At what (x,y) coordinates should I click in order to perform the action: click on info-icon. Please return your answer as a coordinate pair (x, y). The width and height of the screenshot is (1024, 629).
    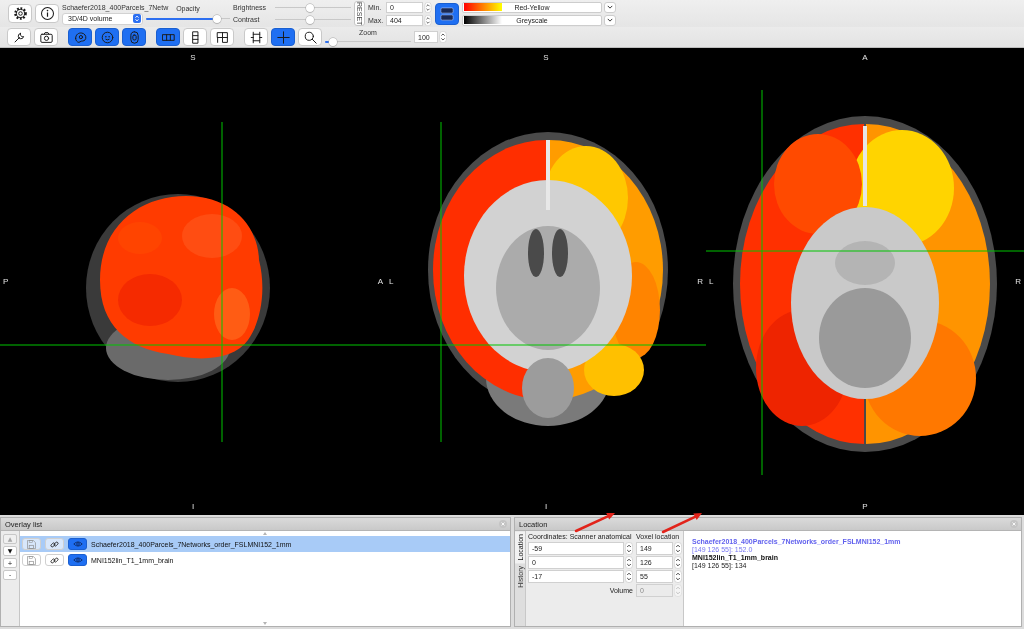
    Looking at the image, I should click on (47, 13).